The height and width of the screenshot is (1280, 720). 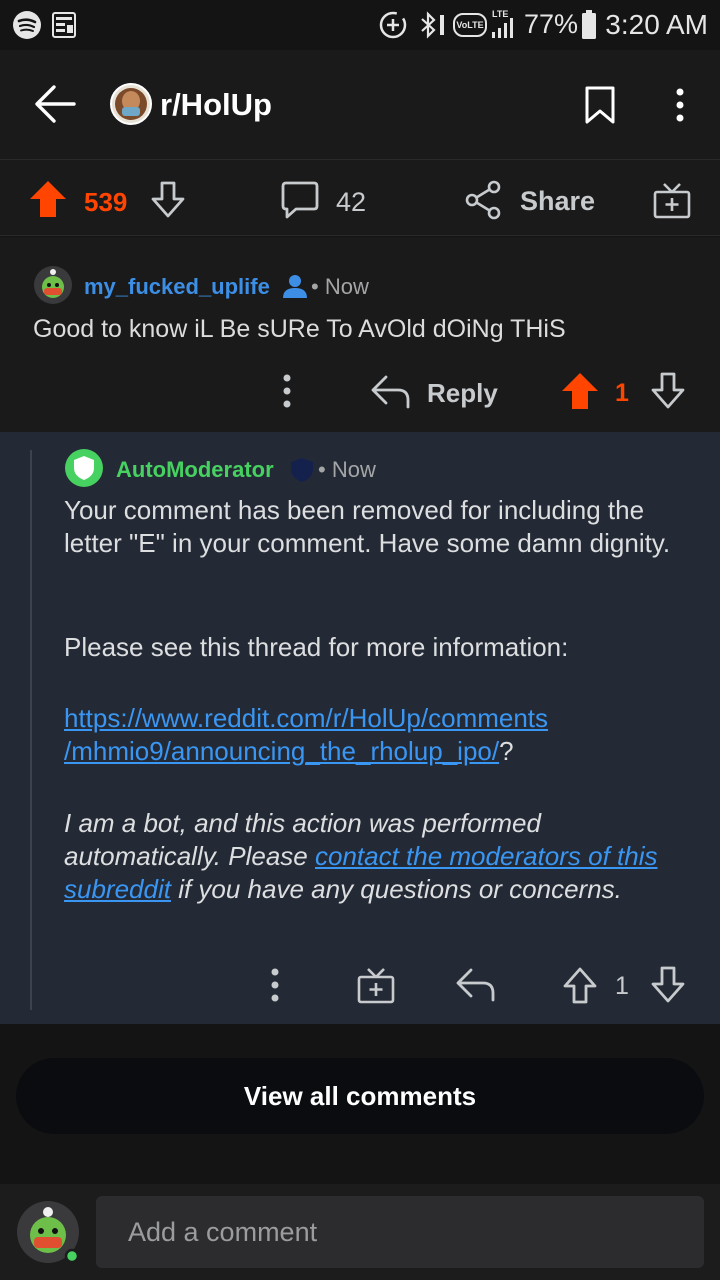 What do you see at coordinates (48, 1232) in the screenshot?
I see `current-user-avatar` at bounding box center [48, 1232].